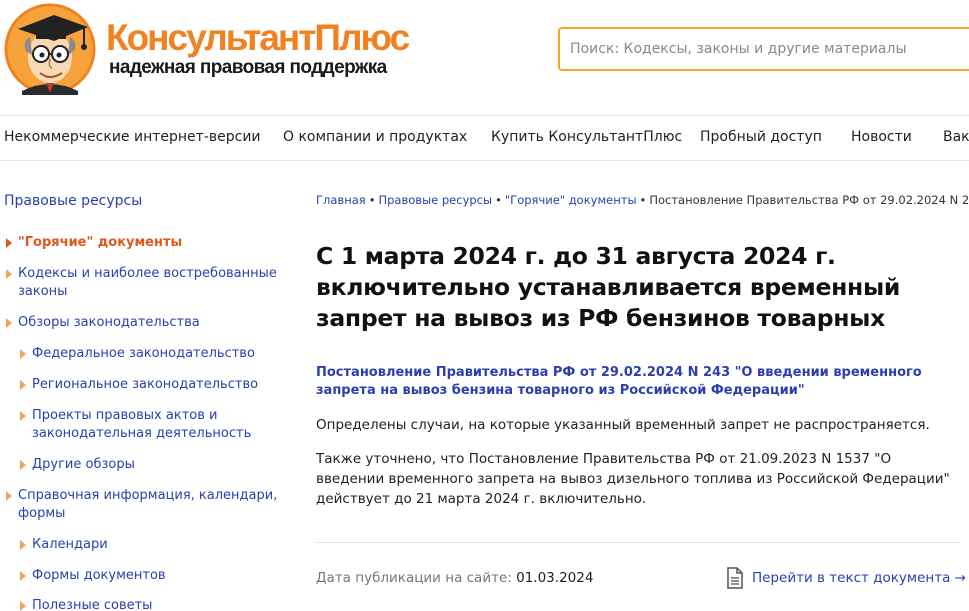  I want to click on sidebar-item-label: Федеральное законодательство, so click(143, 353).